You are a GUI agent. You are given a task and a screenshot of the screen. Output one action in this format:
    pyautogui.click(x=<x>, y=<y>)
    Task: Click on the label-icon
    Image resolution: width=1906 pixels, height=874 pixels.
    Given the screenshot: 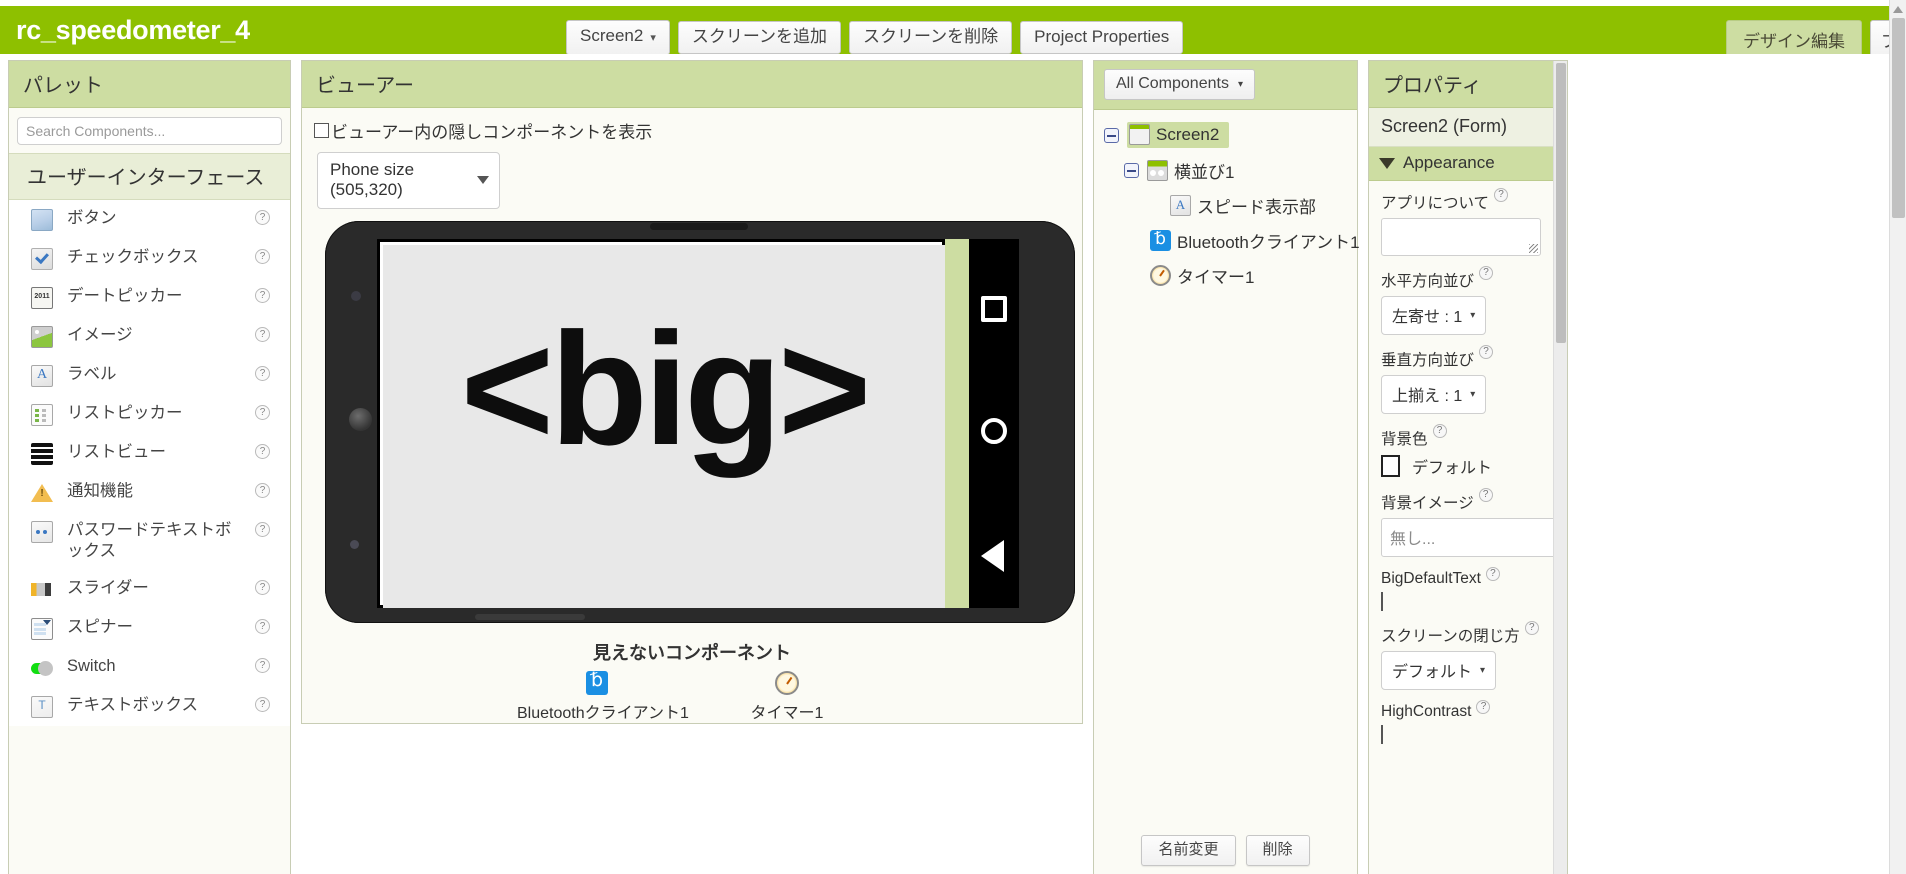 What is the action you would take?
    pyautogui.click(x=42, y=376)
    